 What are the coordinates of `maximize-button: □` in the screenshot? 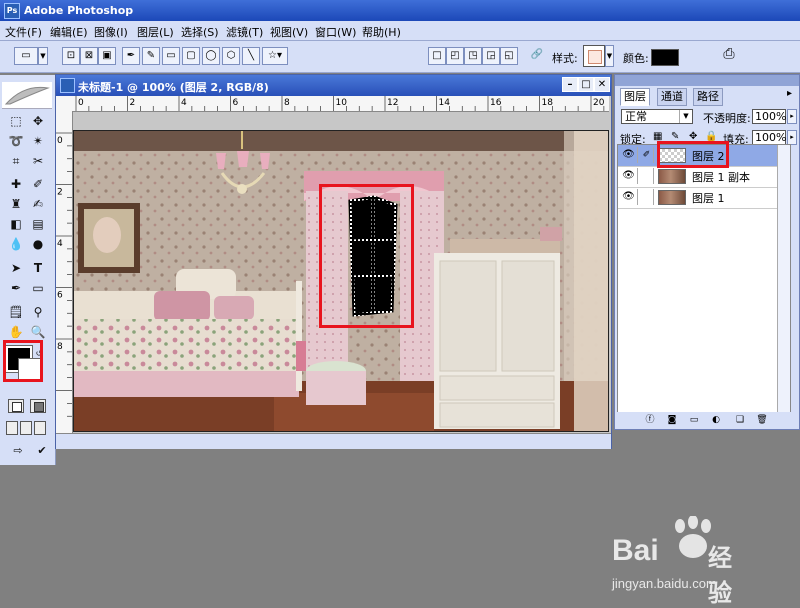 It's located at (586, 84).